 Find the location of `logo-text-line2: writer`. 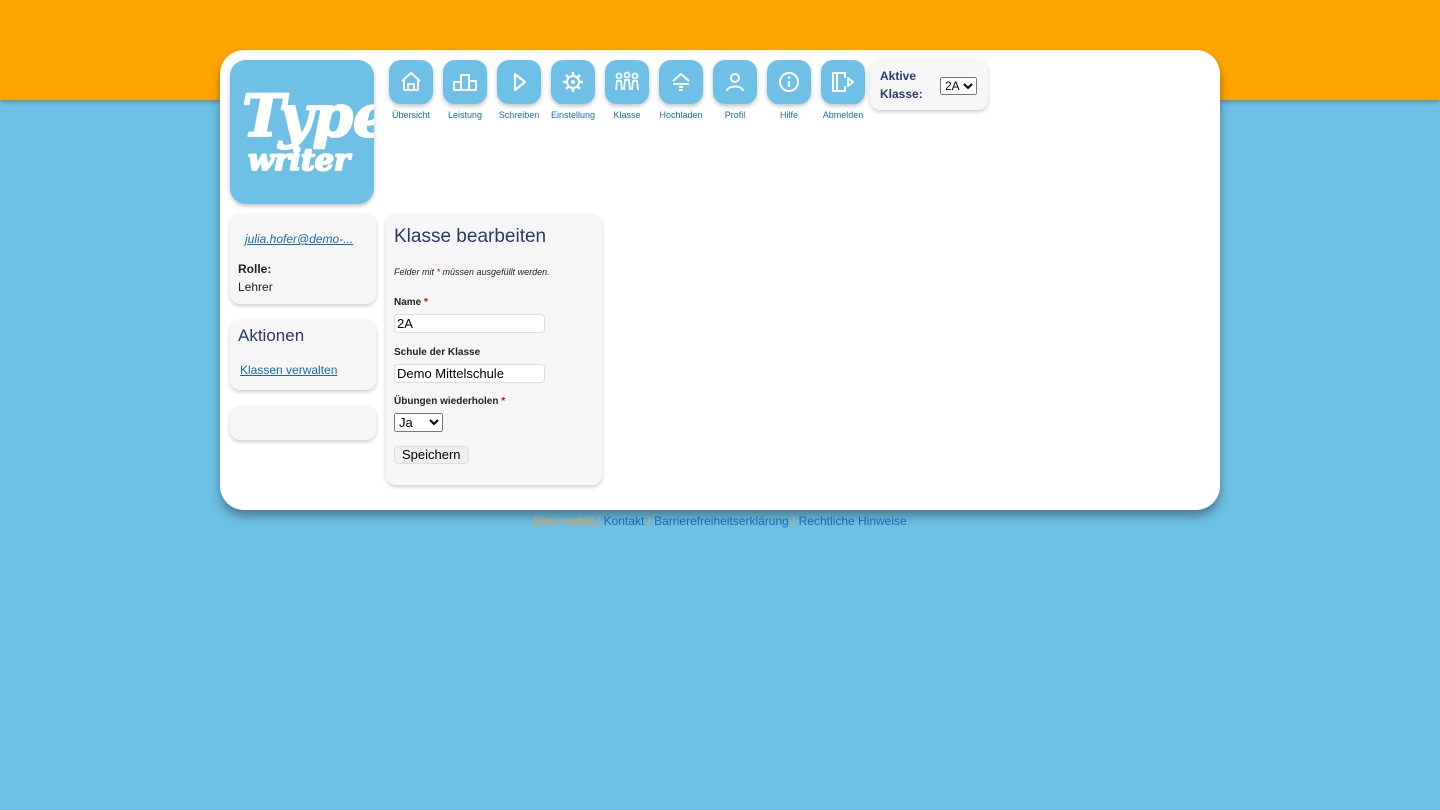

logo-text-line2: writer is located at coordinates (300, 160).